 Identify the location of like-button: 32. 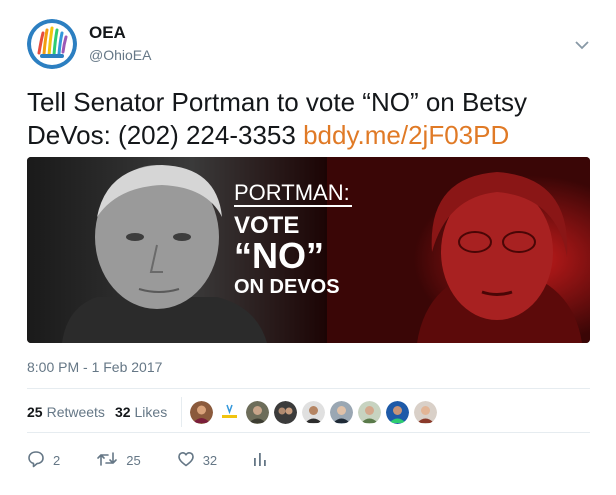
(197, 460).